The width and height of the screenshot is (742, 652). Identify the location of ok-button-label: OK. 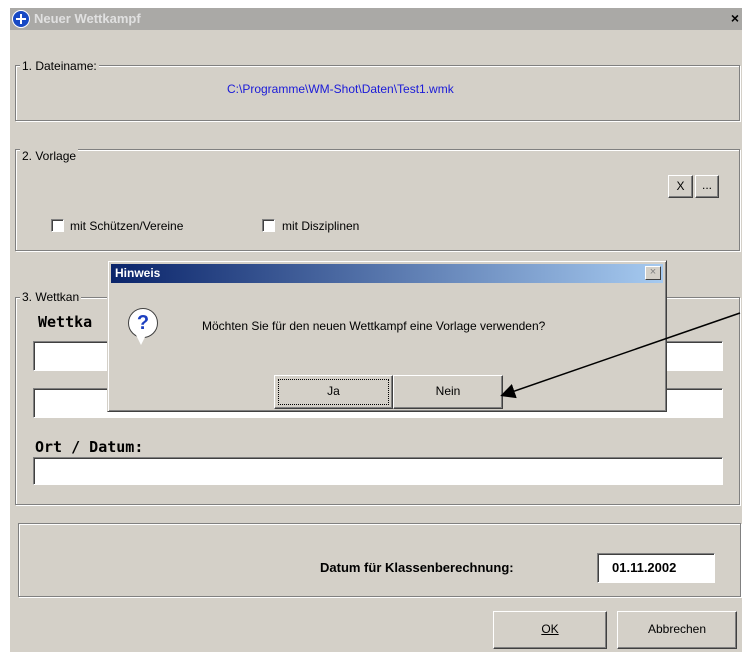
(550, 629).